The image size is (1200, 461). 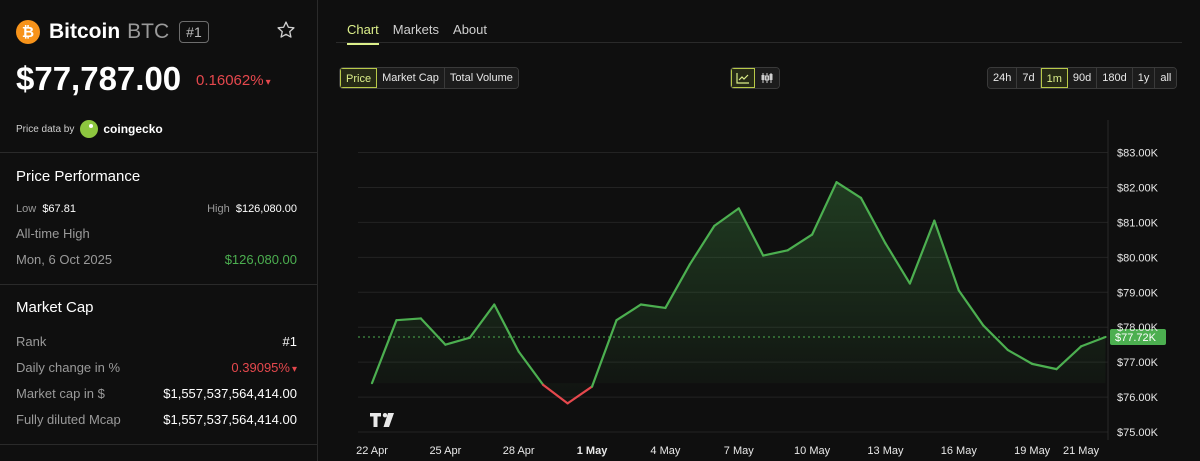 What do you see at coordinates (739, 451) in the screenshot?
I see `x-tick-label: 7 May` at bounding box center [739, 451].